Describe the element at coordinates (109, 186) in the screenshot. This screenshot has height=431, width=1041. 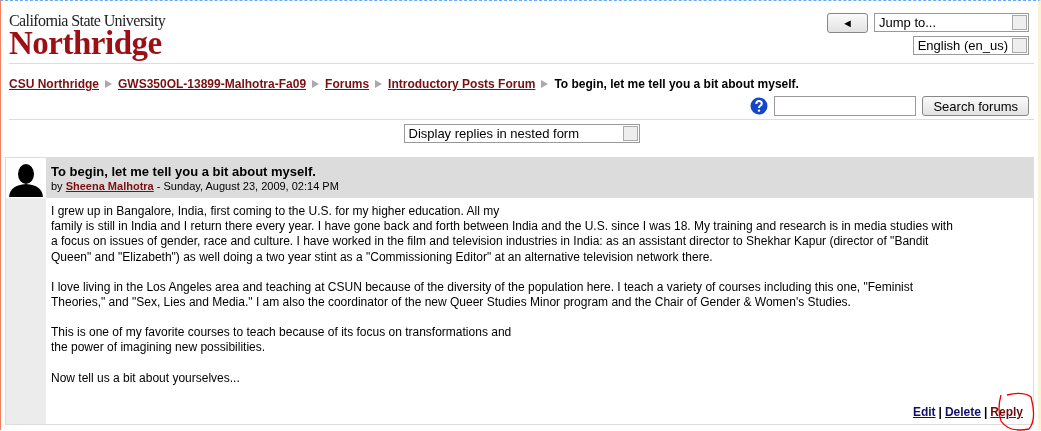
I see `author-link: Sheena Malhotra` at that location.